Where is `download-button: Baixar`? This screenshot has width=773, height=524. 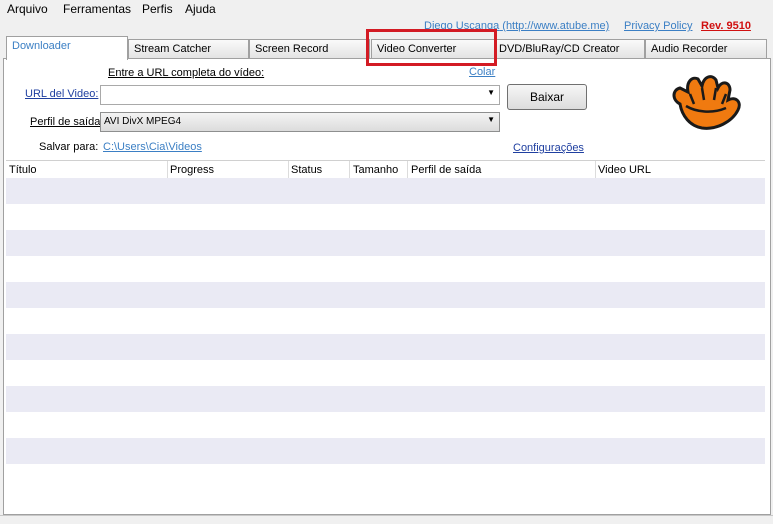 download-button: Baixar is located at coordinates (547, 97).